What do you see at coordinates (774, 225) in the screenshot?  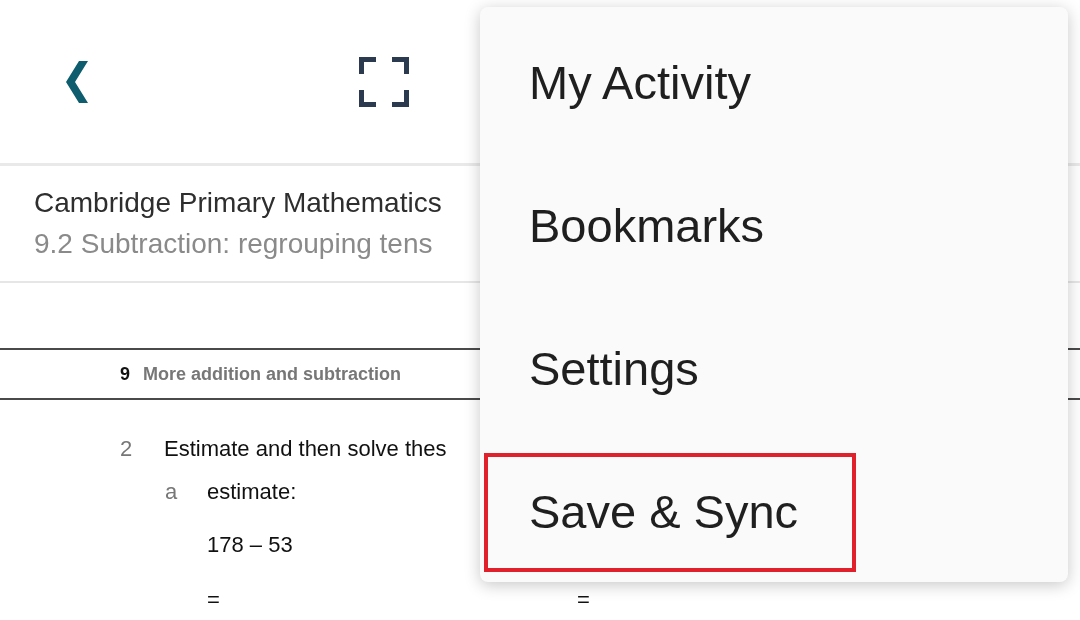 I see `menu-item: Bookmarks` at bounding box center [774, 225].